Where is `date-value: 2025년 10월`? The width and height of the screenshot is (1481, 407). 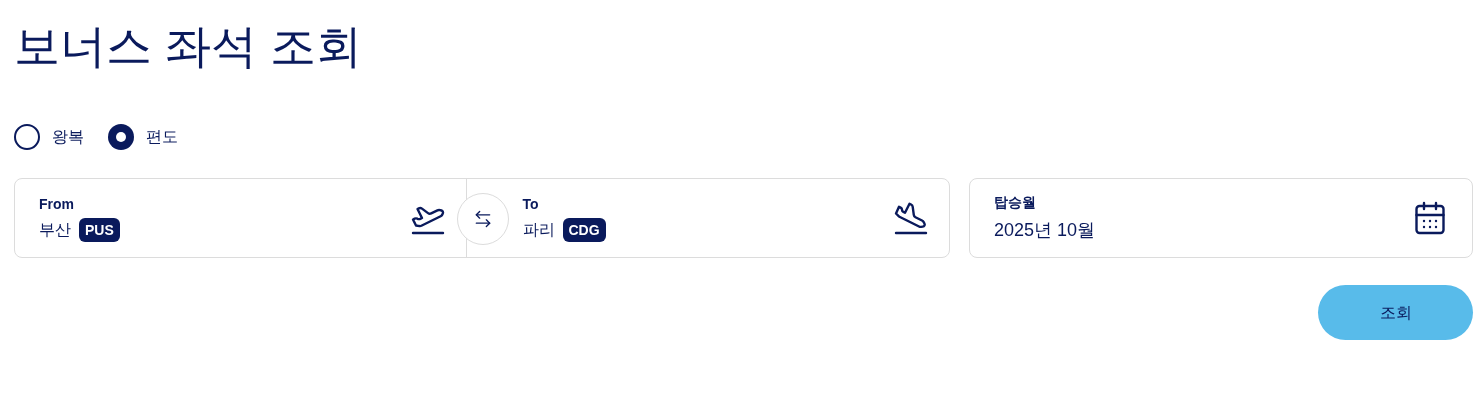
date-value: 2025년 10월 is located at coordinates (1045, 230).